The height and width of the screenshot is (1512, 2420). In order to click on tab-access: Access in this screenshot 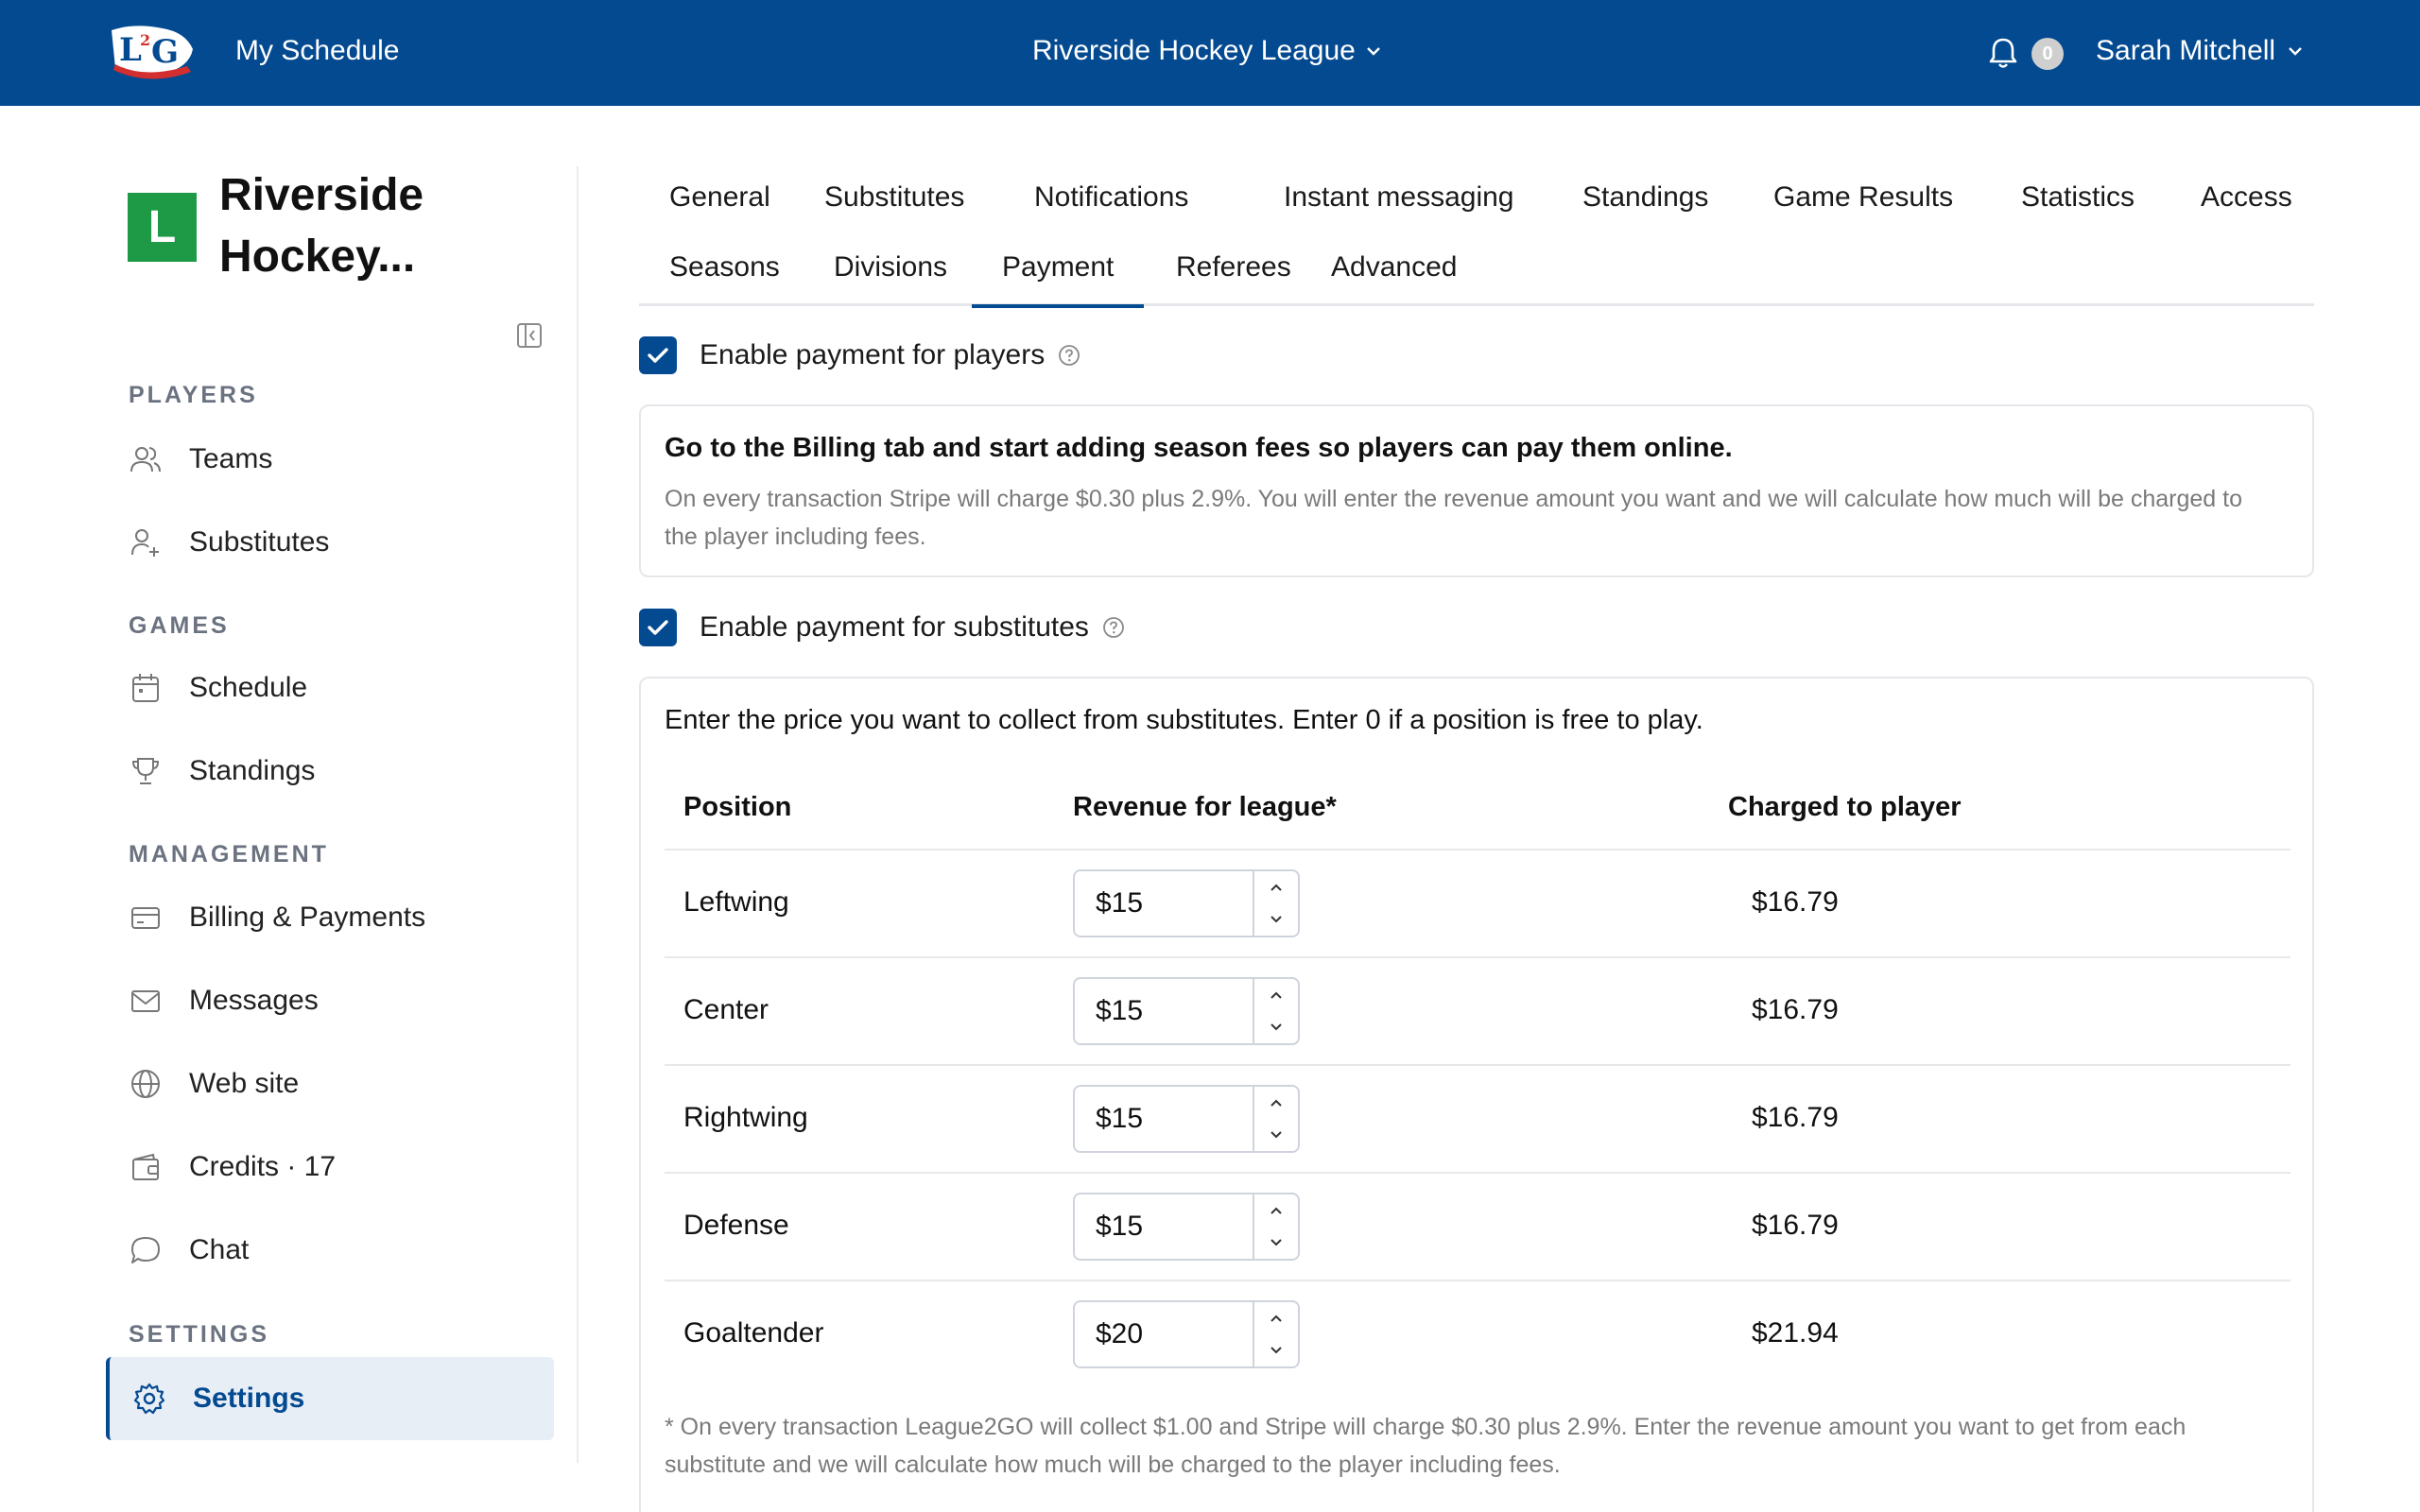, I will do `click(2246, 197)`.